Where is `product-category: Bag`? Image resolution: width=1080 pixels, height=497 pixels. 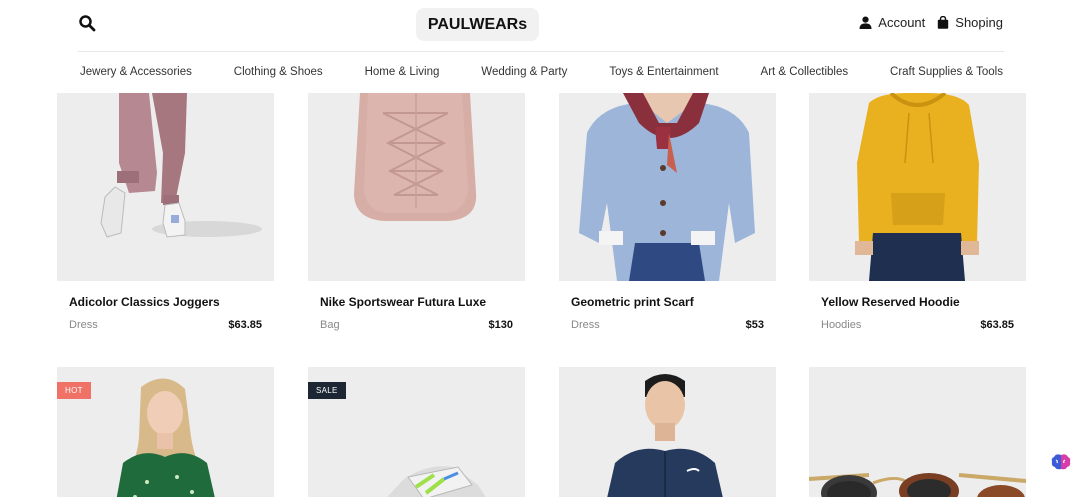 product-category: Bag is located at coordinates (330, 325).